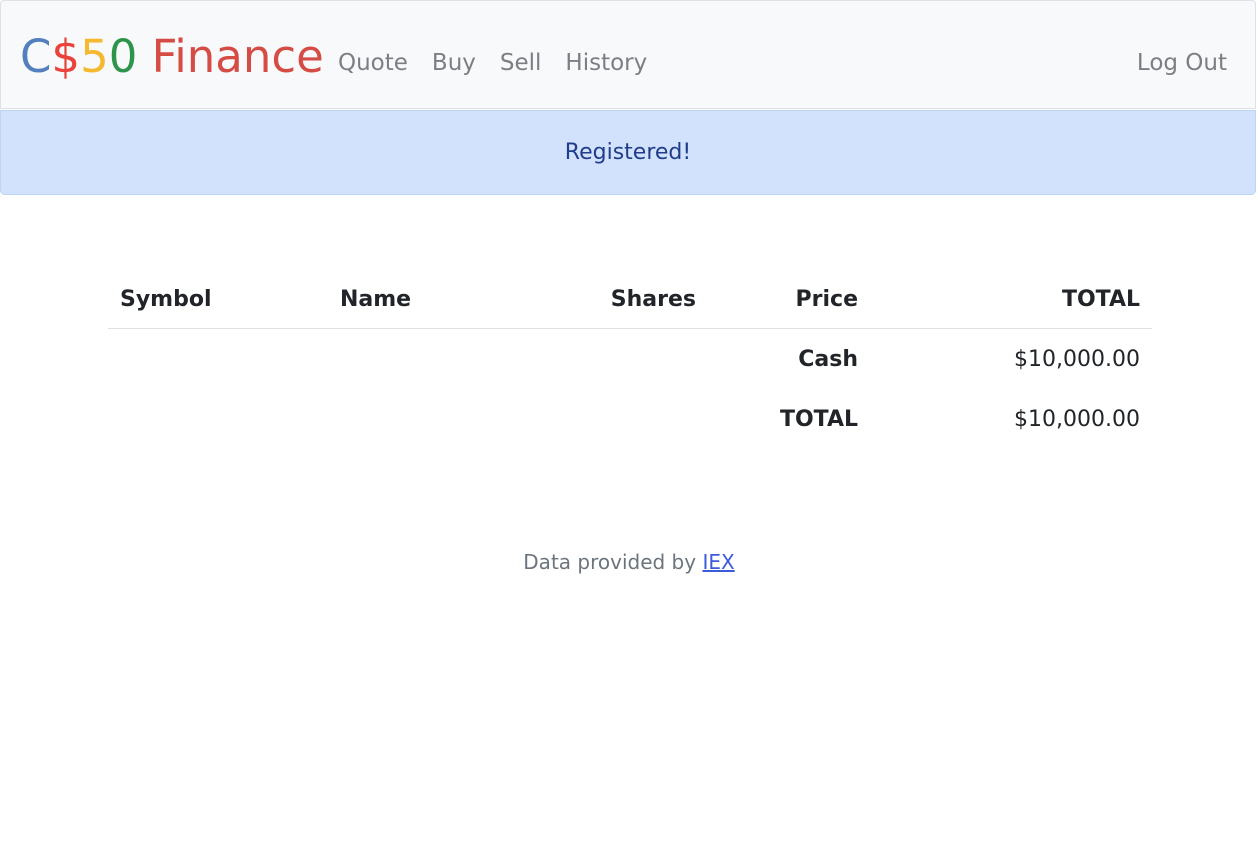 This screenshot has width=1258, height=842. I want to click on table-row-total: TOTAL $10,000.00, so click(630, 419).